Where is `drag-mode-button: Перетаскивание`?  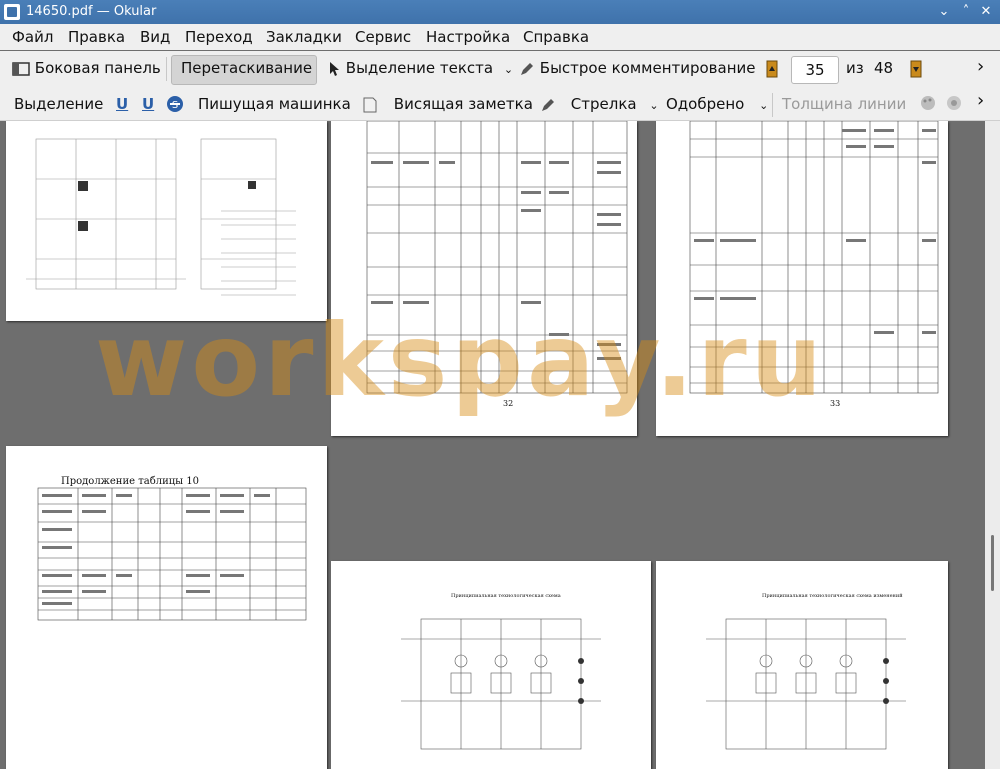
drag-mode-button: Перетаскивание is located at coordinates (246, 68).